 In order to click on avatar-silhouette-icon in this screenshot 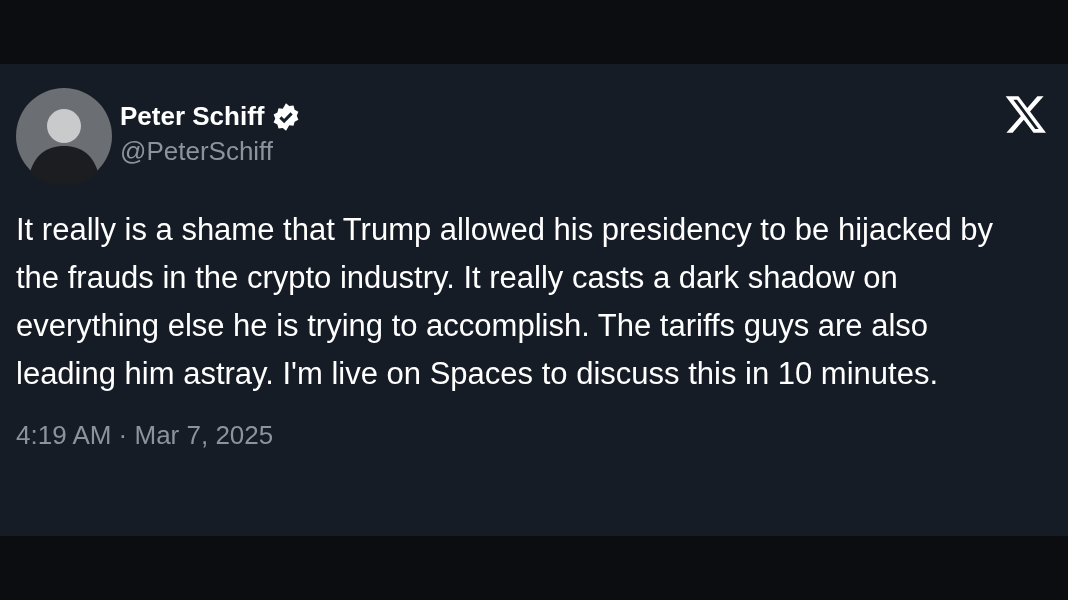, I will do `click(64, 136)`.